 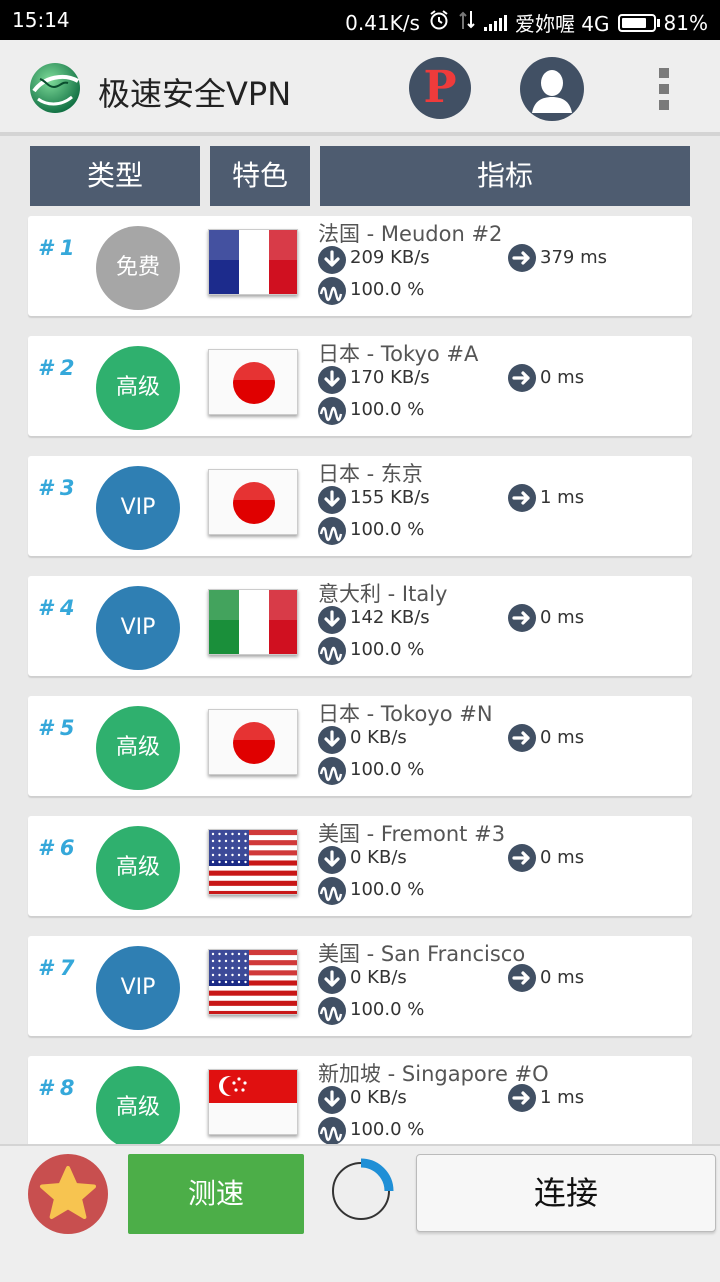 I want to click on overflow-menu-icon, so click(x=664, y=90).